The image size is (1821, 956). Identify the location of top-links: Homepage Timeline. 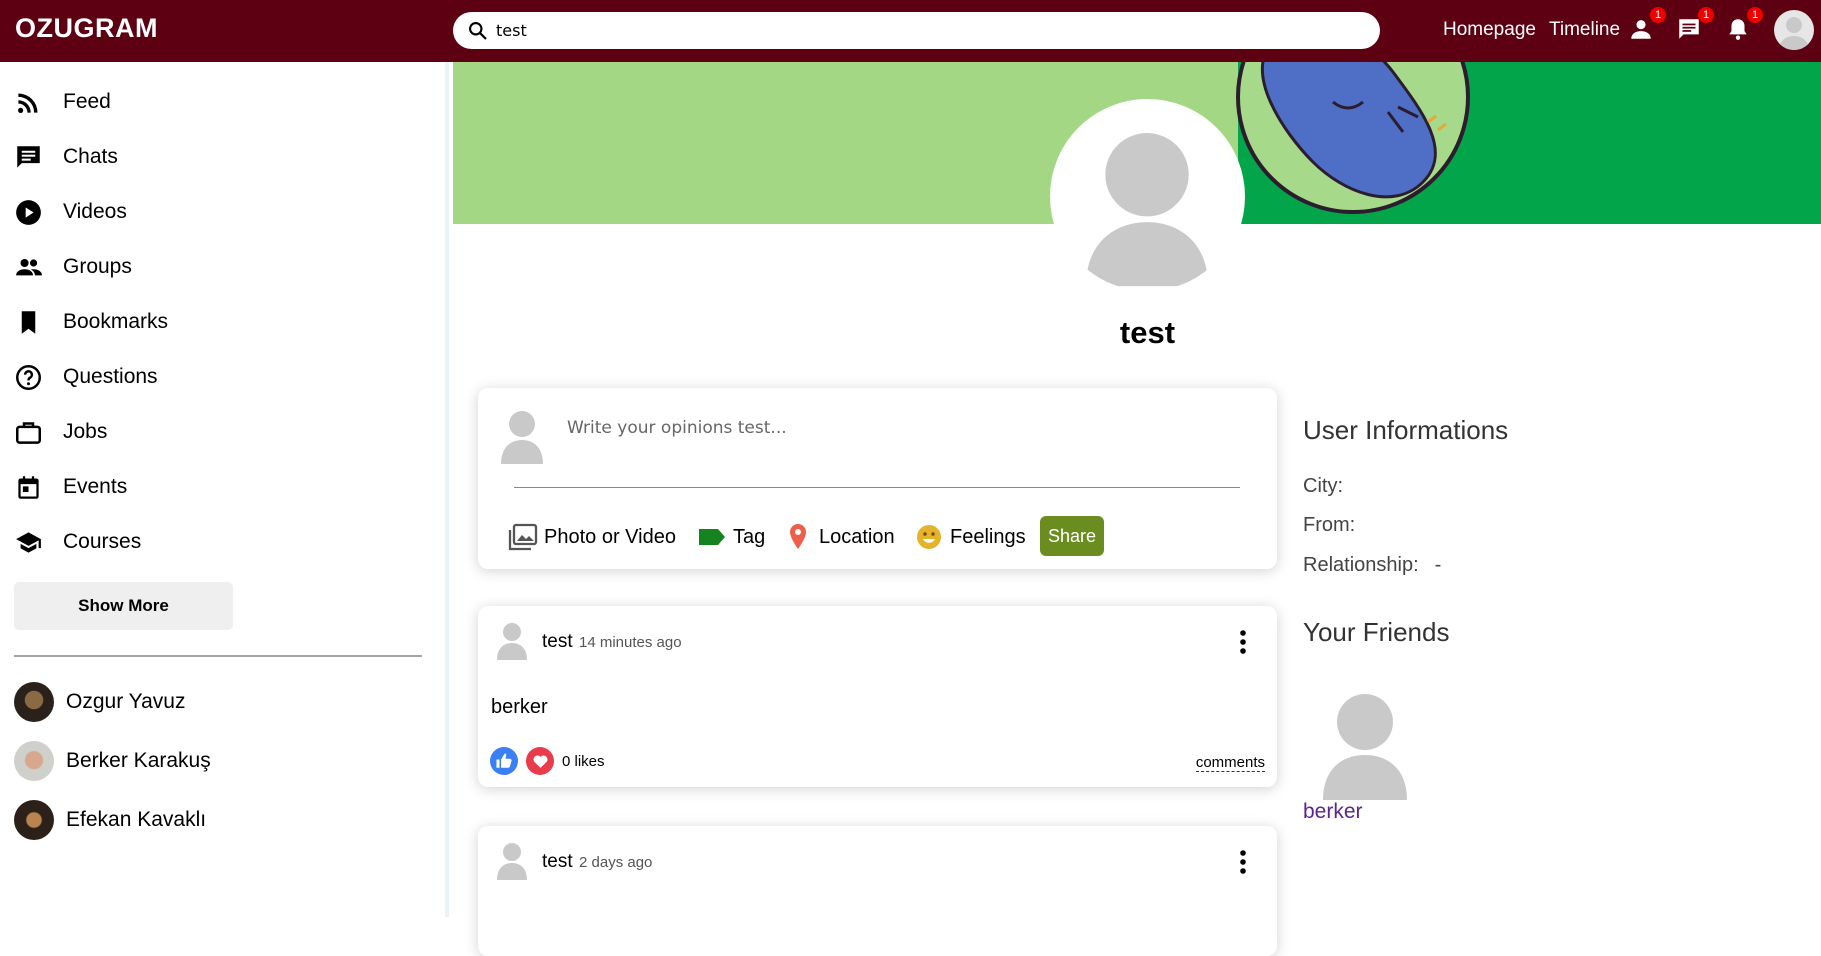
(1531, 30).